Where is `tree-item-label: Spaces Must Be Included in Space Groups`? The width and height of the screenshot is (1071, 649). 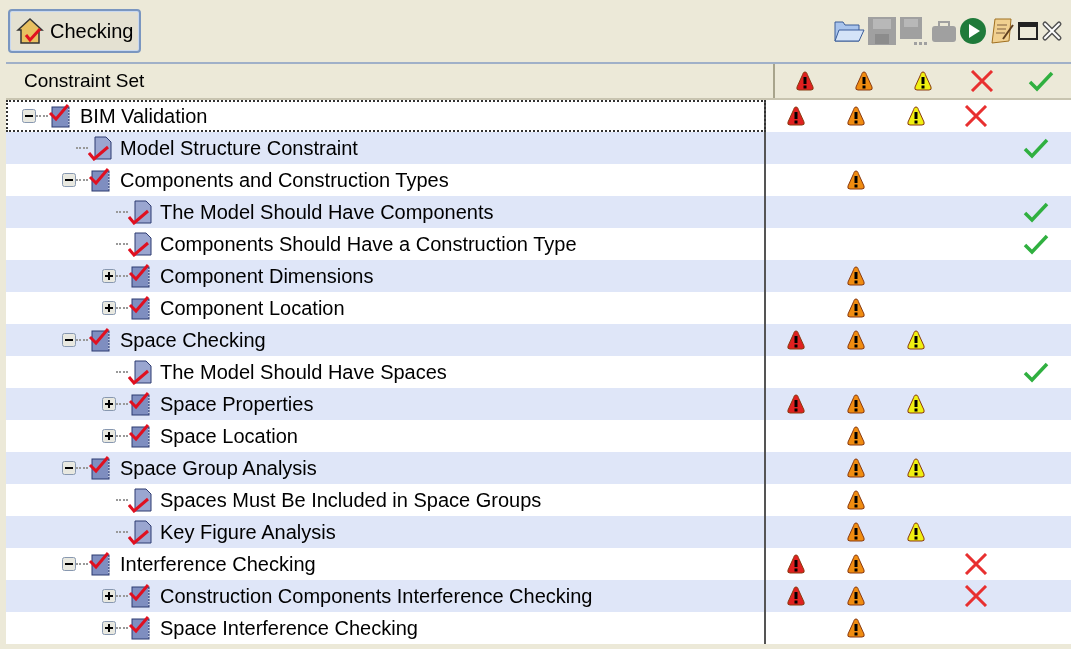
tree-item-label: Spaces Must Be Included in Space Groups is located at coordinates (351, 500).